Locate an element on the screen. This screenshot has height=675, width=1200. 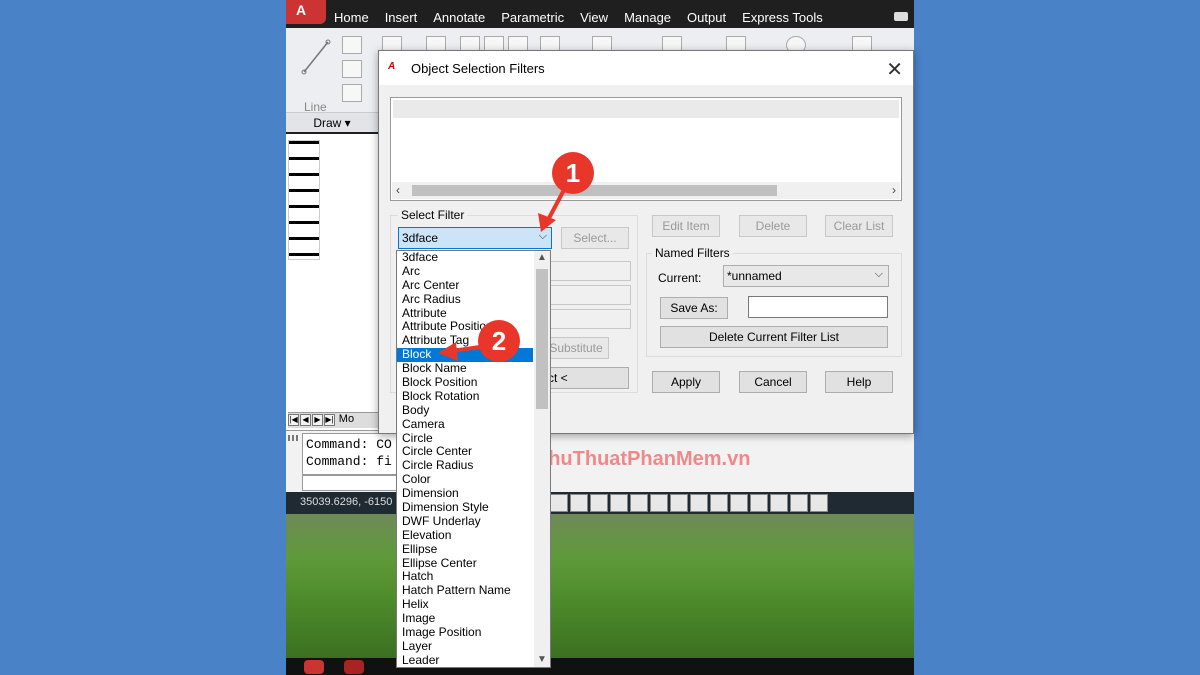
draw-panel-label: Draw ▾ is located at coordinates (332, 122).